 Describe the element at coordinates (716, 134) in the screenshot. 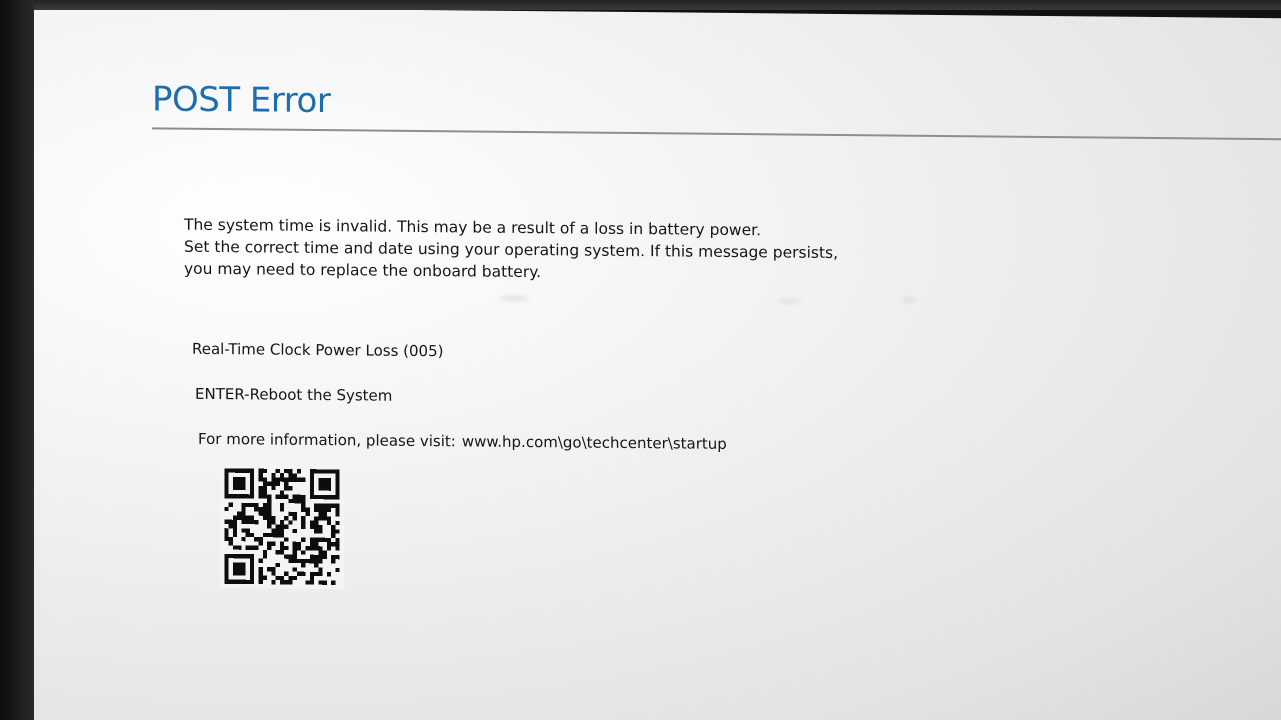

I see `title-divider` at that location.